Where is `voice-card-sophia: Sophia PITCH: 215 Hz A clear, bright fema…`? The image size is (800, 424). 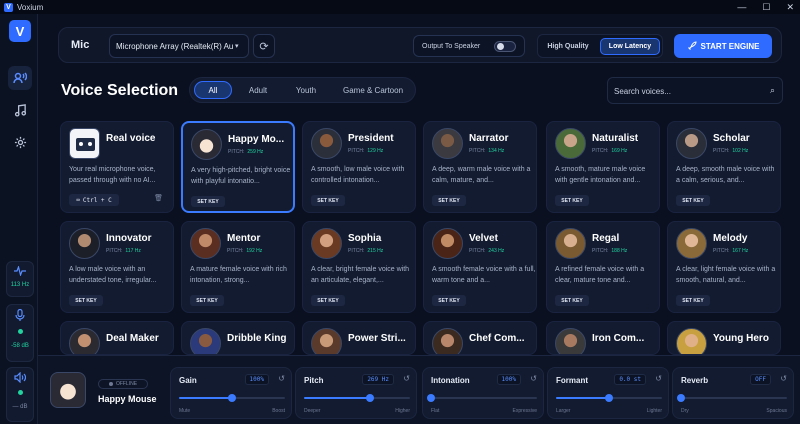
voice-card-sophia: Sophia PITCH: 215 Hz A clear, bright fema… is located at coordinates (359, 267).